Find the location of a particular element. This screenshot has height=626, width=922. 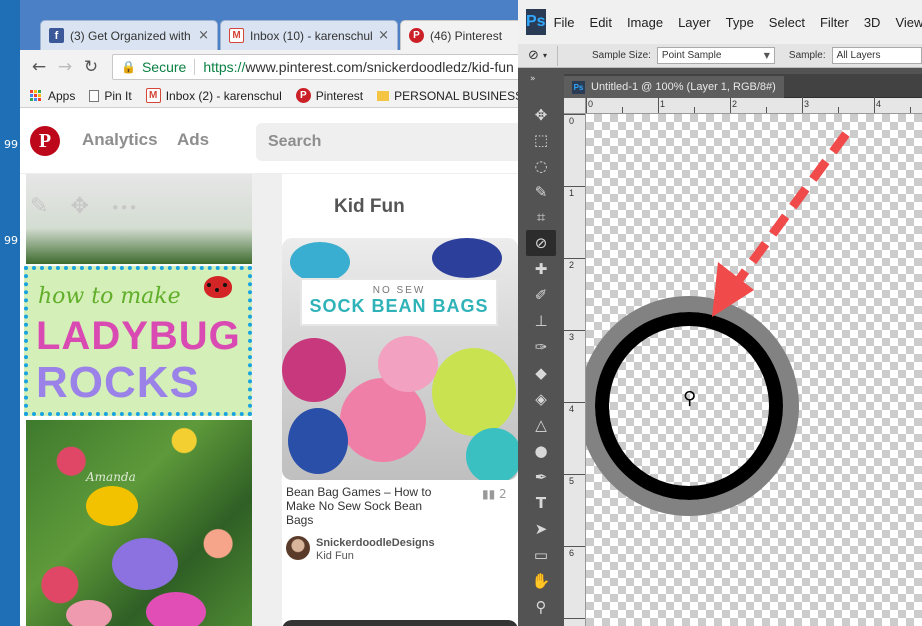

pinner-name: SnickerdoodleDesigns is located at coordinates (375, 543).